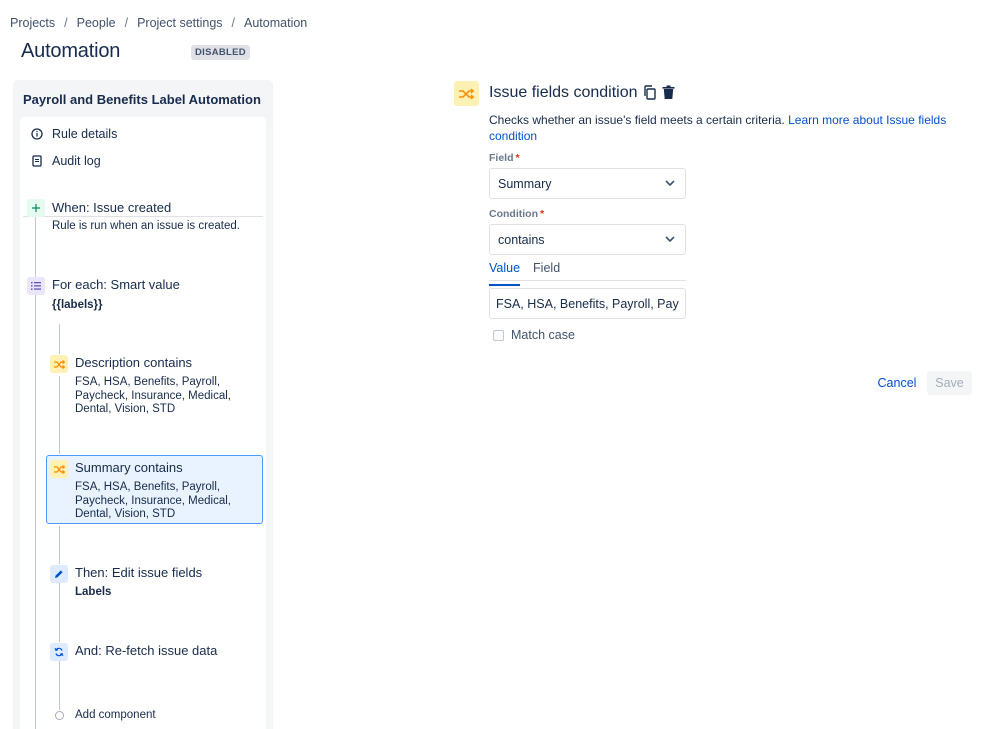 This screenshot has height=729, width=999. What do you see at coordinates (543, 335) in the screenshot?
I see `match-case-label: Match case` at bounding box center [543, 335].